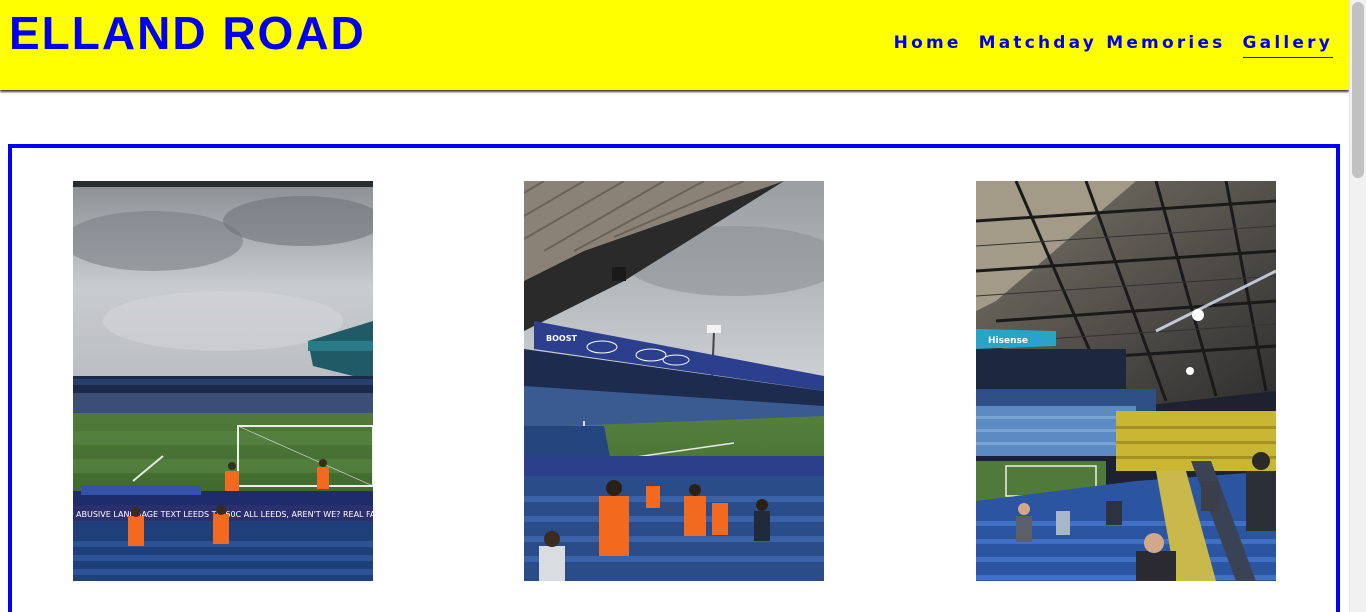  Describe the element at coordinates (1287, 44) in the screenshot. I see `nav-gallery: Gallery` at that location.